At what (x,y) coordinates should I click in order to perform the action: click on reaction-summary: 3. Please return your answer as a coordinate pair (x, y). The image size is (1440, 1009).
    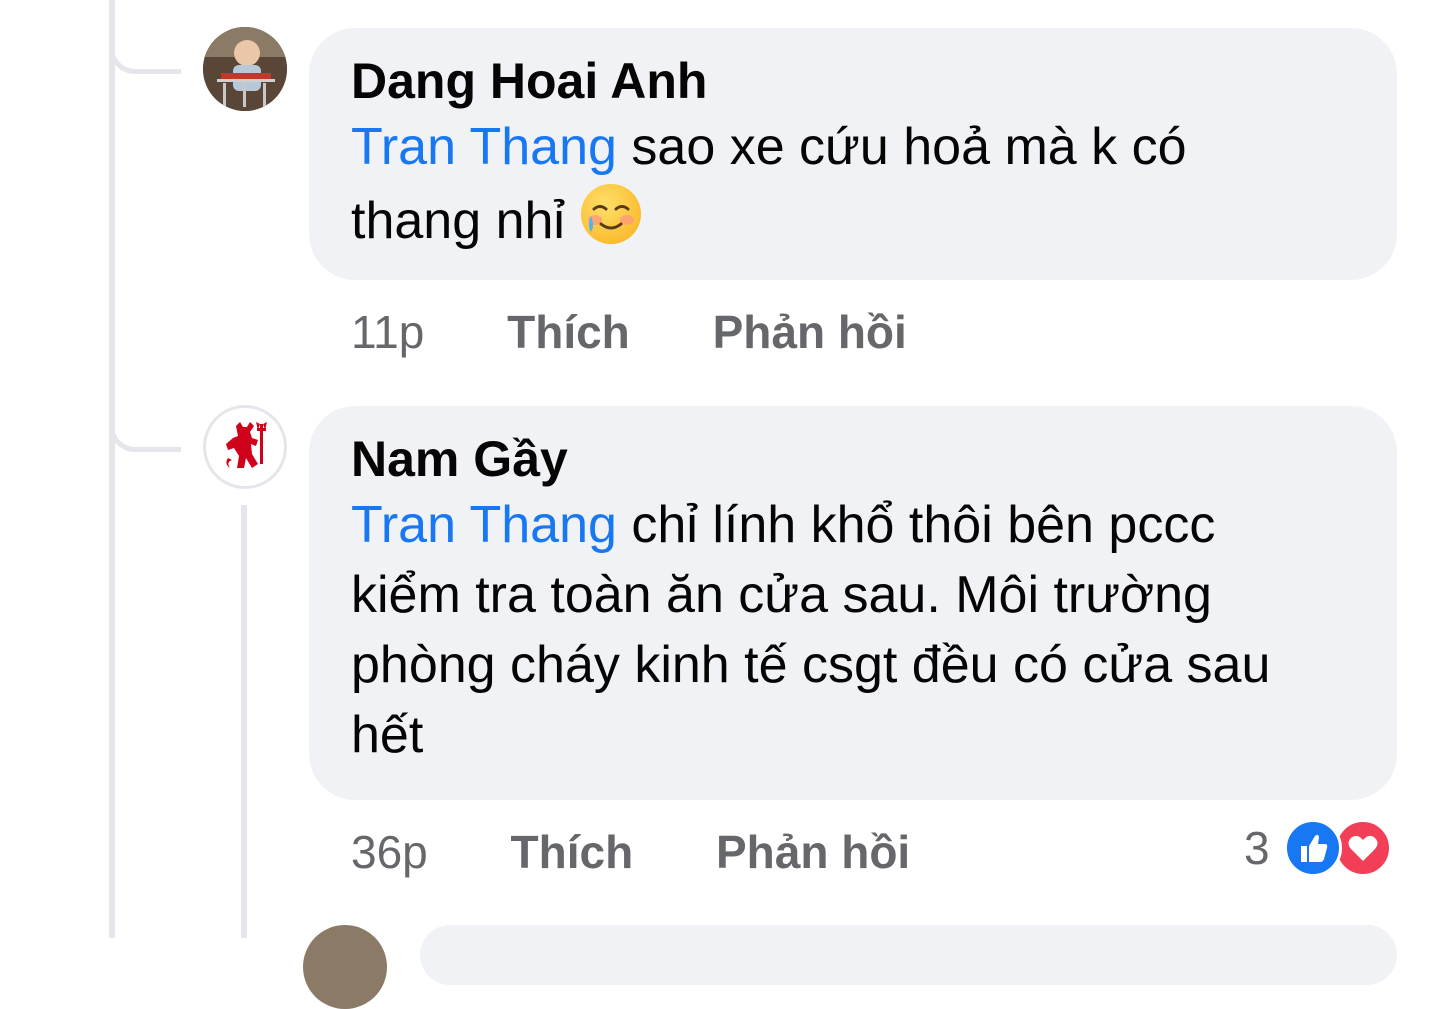
    Looking at the image, I should click on (1318, 848).